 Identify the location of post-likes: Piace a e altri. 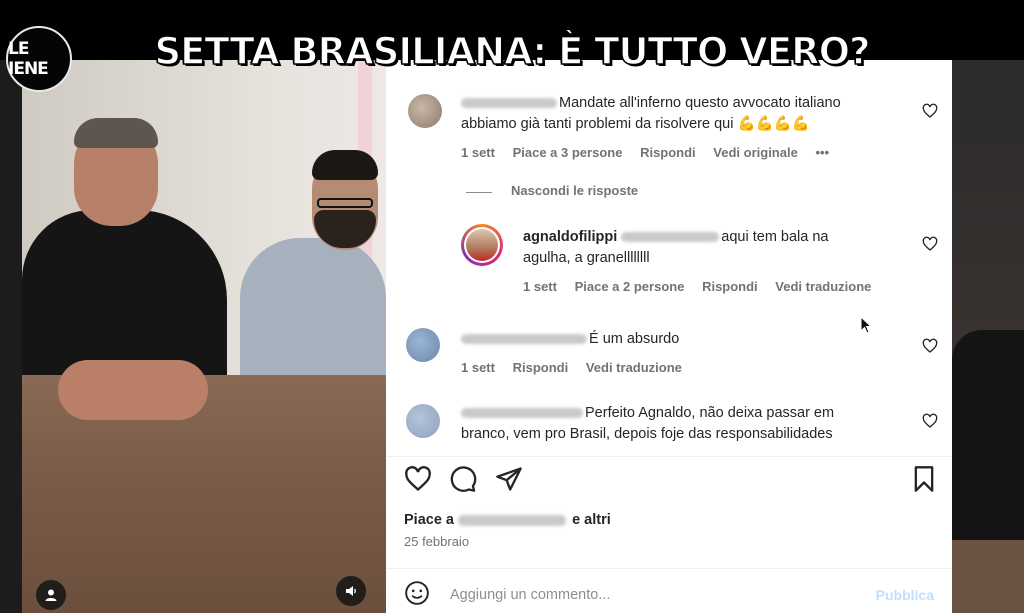
(507, 520).